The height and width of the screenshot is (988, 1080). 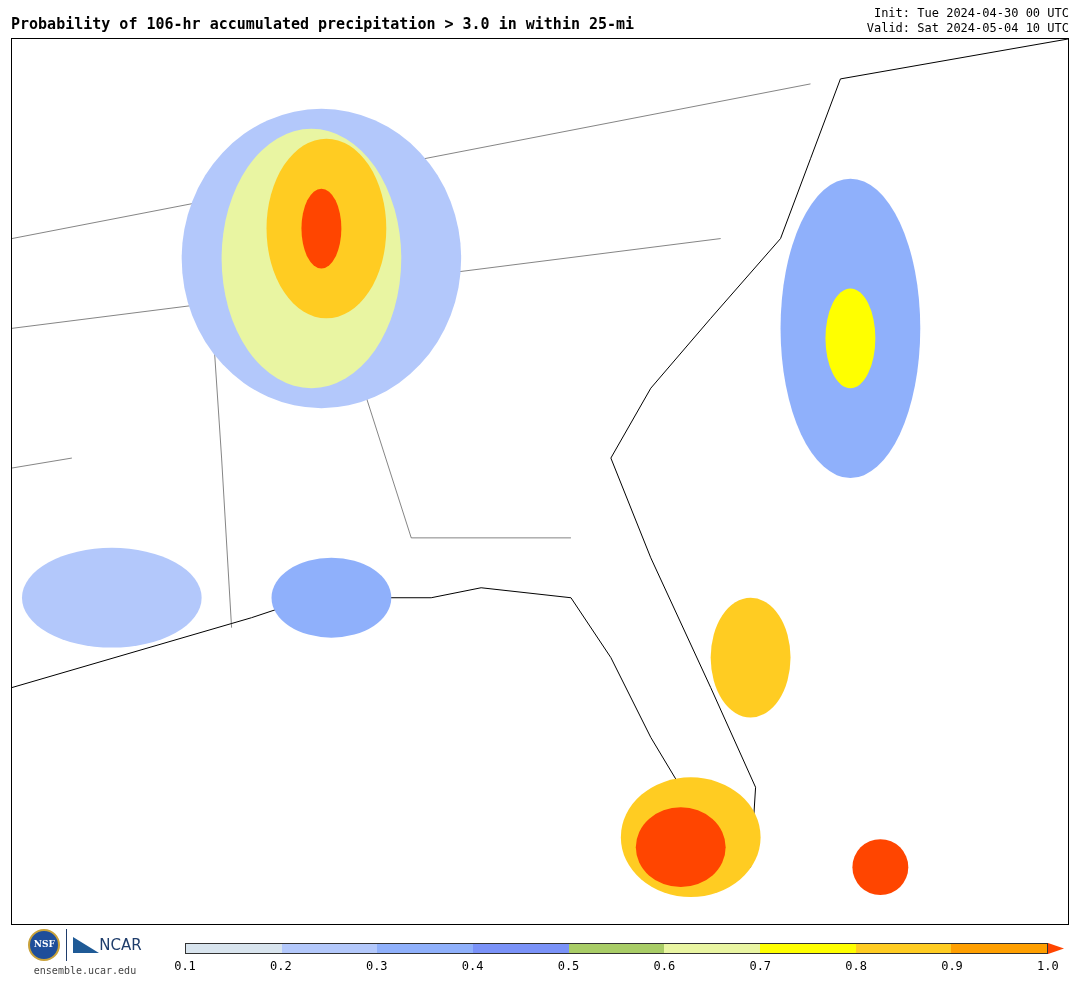 I want to click on scale-tick-label: 1.0, so click(x=1048, y=966).